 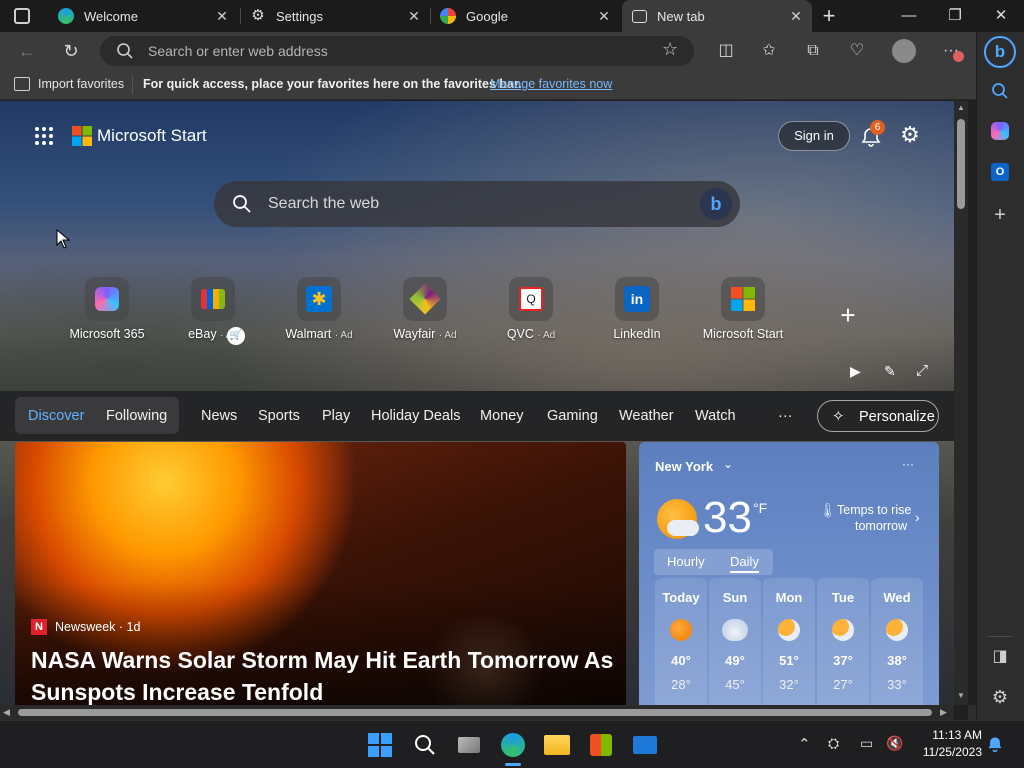 I want to click on back-button: ←, so click(x=27, y=51).